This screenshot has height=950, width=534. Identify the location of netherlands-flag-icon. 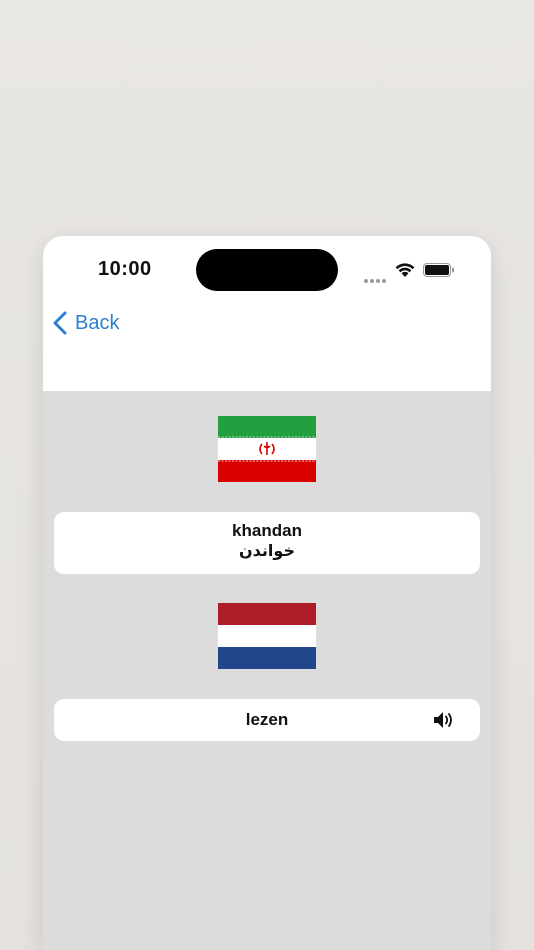
(267, 636).